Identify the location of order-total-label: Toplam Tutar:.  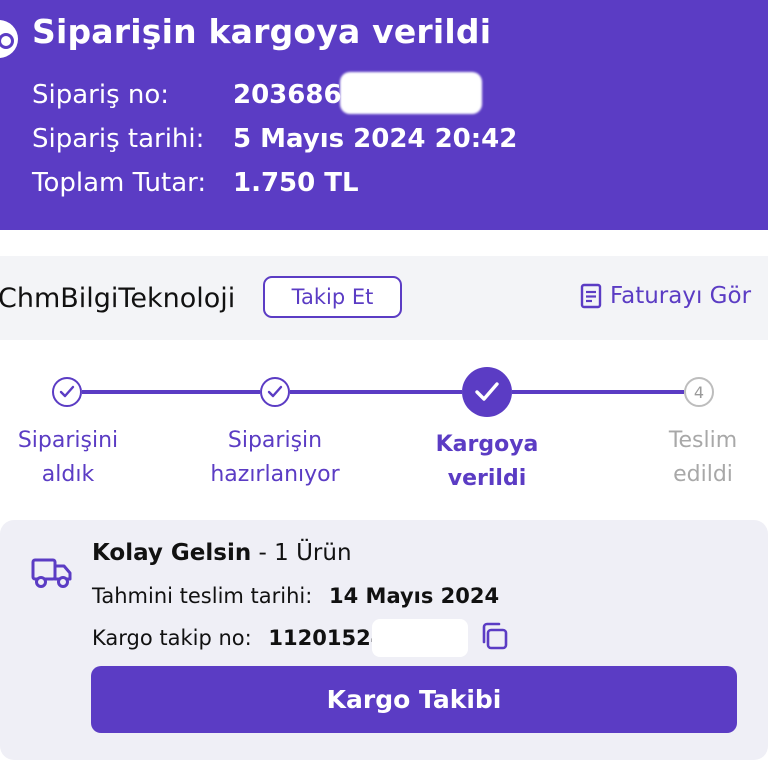
(119, 183).